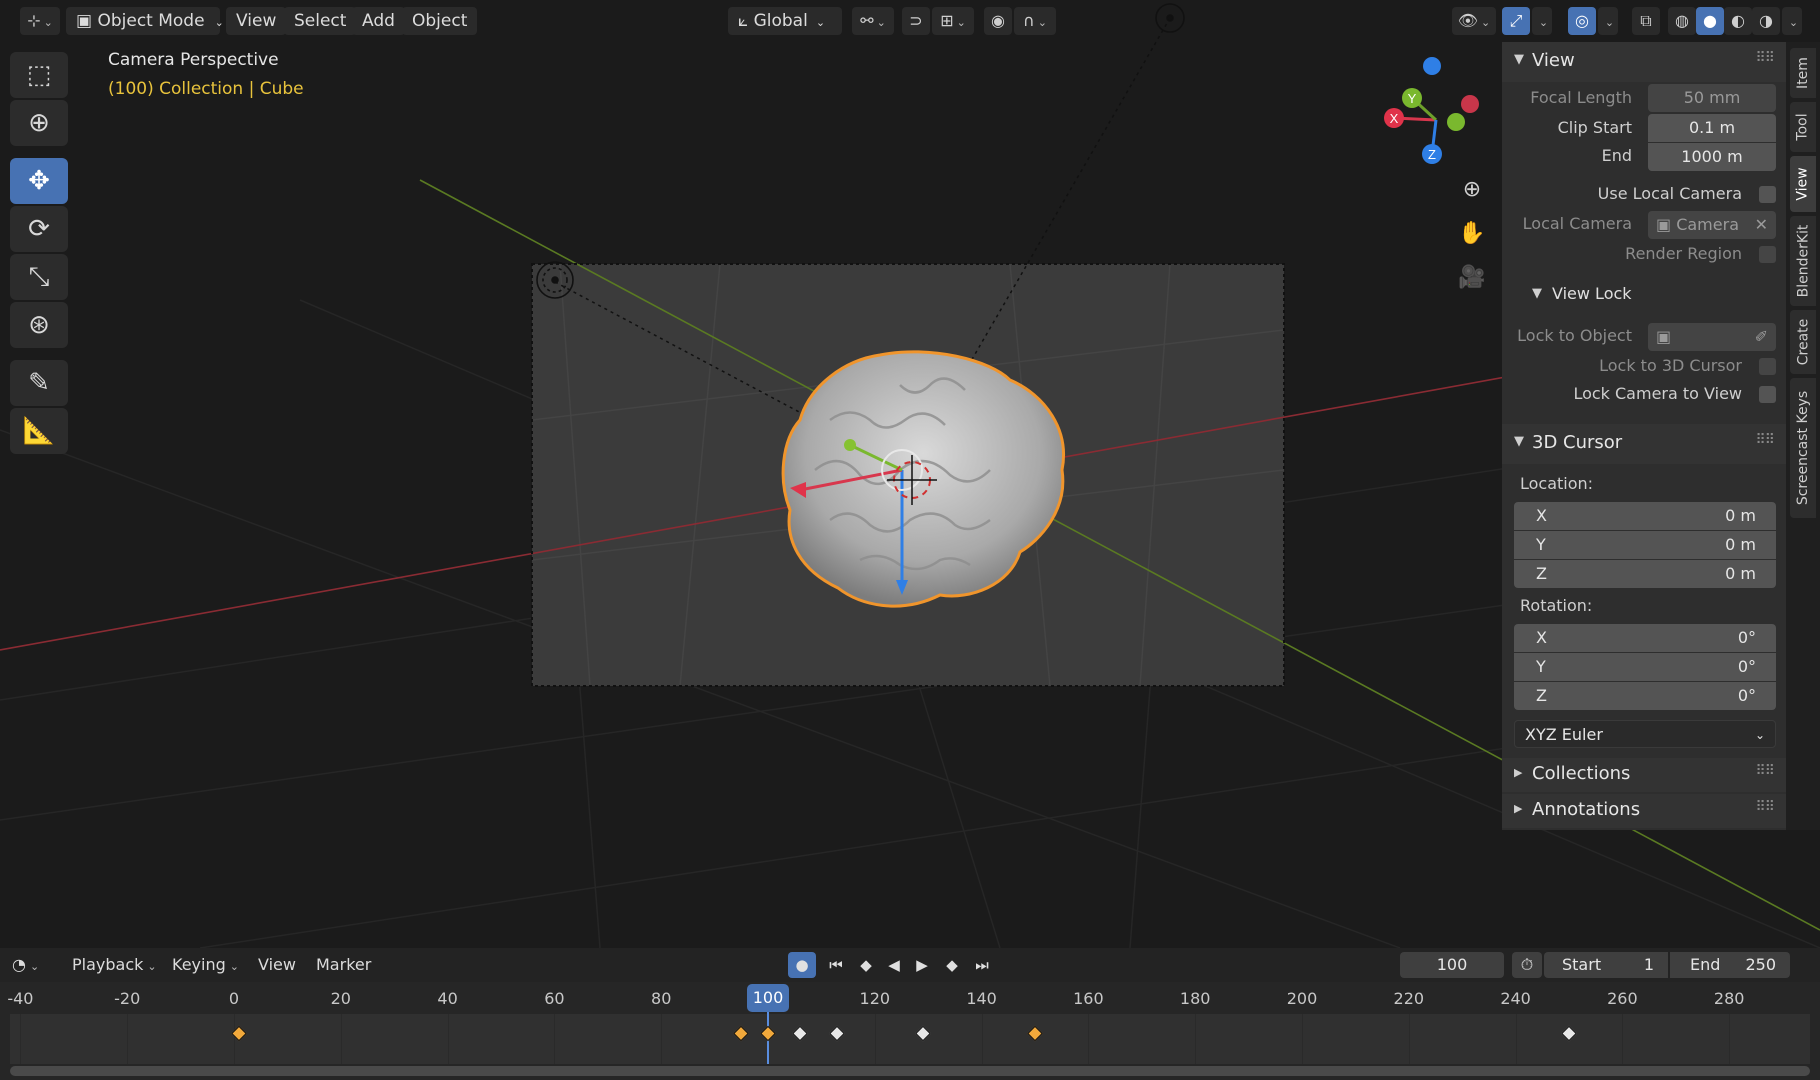 This screenshot has height=1080, width=1820. What do you see at coordinates (39, 383) in the screenshot?
I see `annotate-tool-icon: ✎` at bounding box center [39, 383].